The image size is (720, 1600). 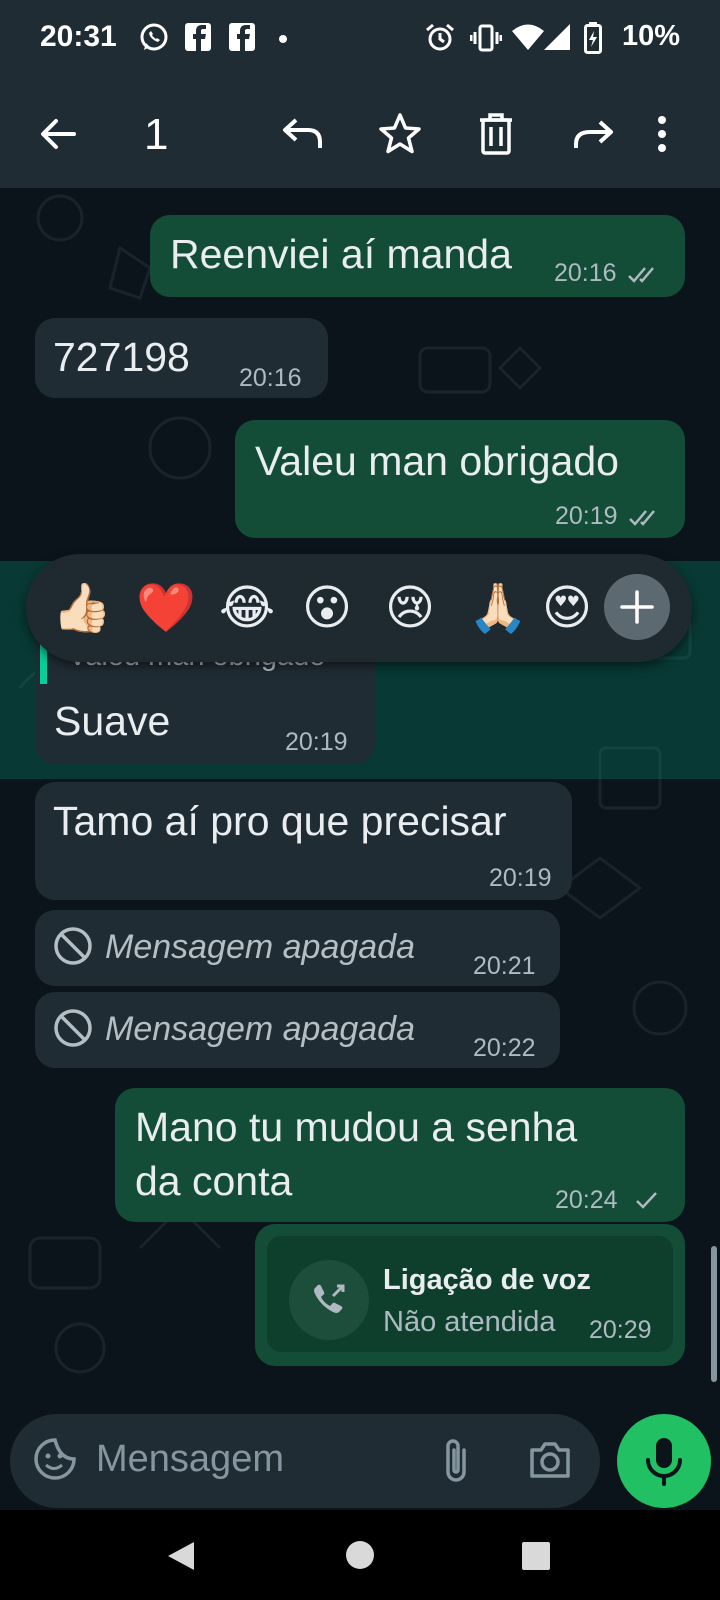 I want to click on message-time: 20:29, so click(x=620, y=1330).